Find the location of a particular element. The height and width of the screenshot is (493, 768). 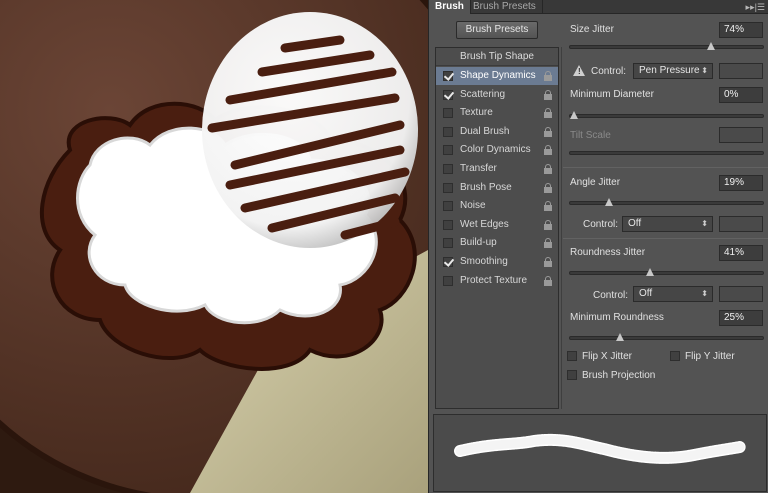

option-label: Shape Dynamics is located at coordinates (498, 75).